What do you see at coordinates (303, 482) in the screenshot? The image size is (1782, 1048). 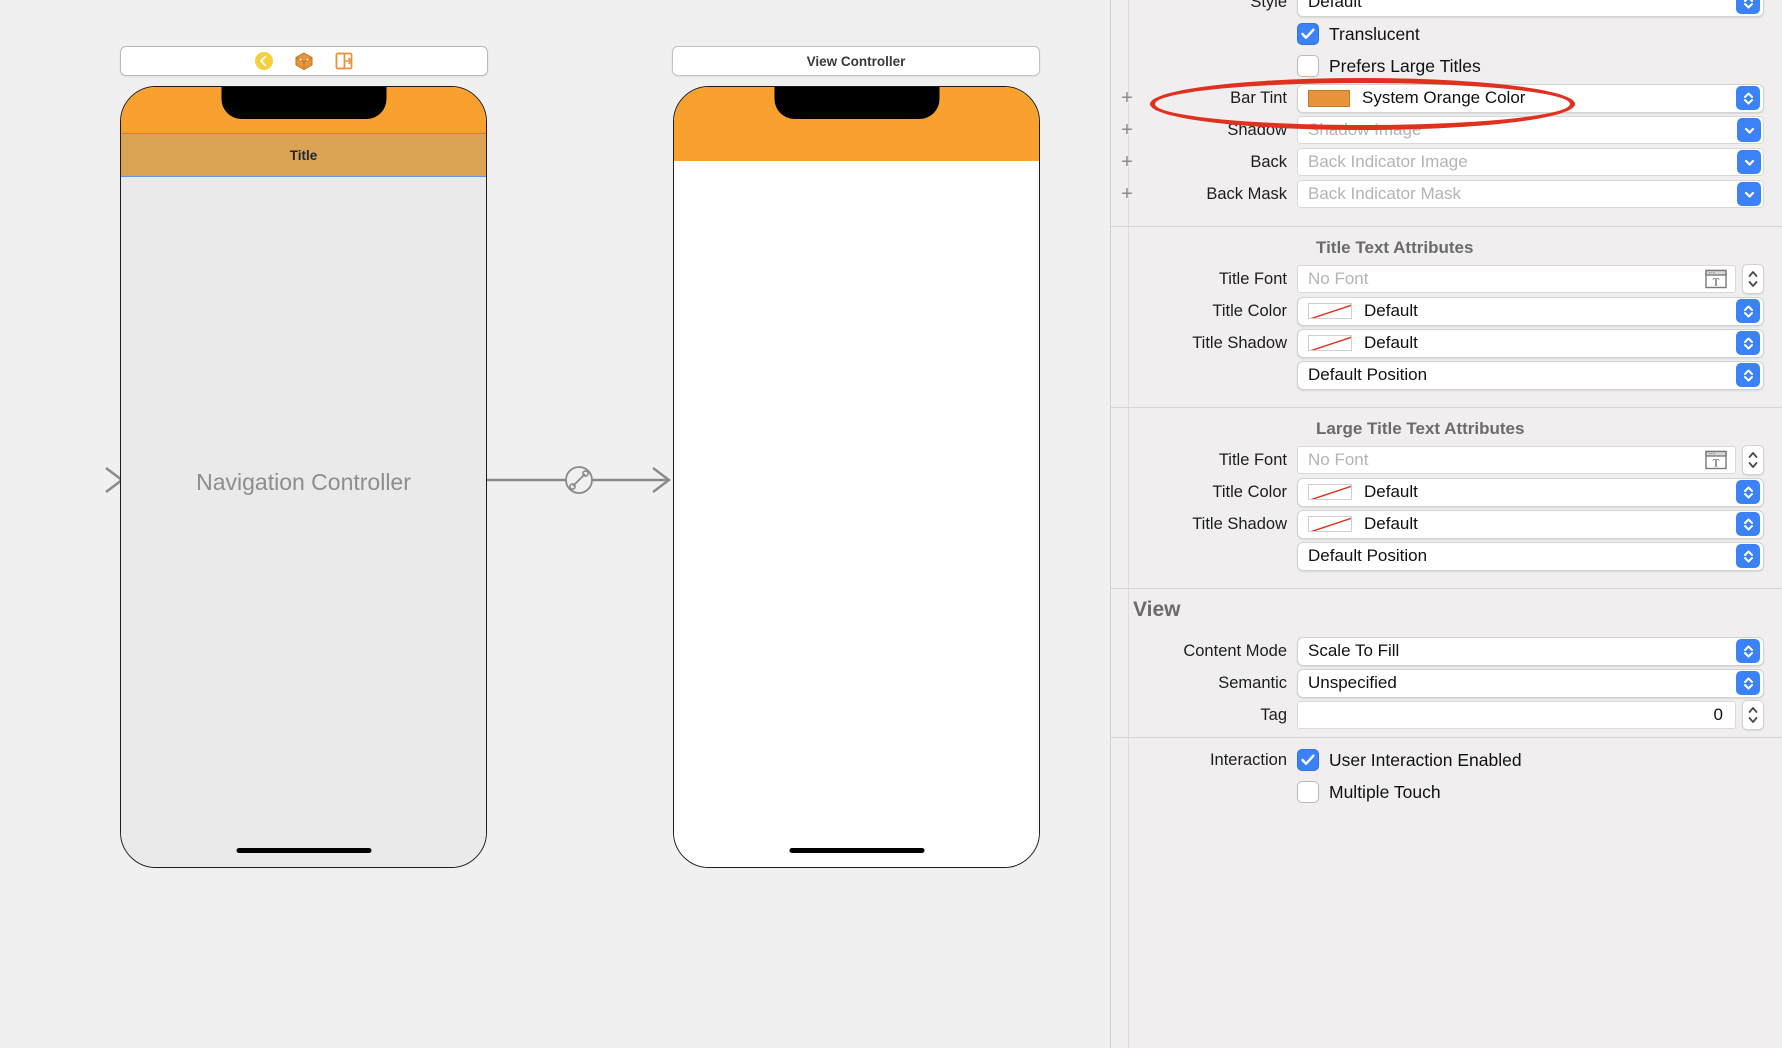 I see `scene-label-navigation-controller: Navigation Controller` at bounding box center [303, 482].